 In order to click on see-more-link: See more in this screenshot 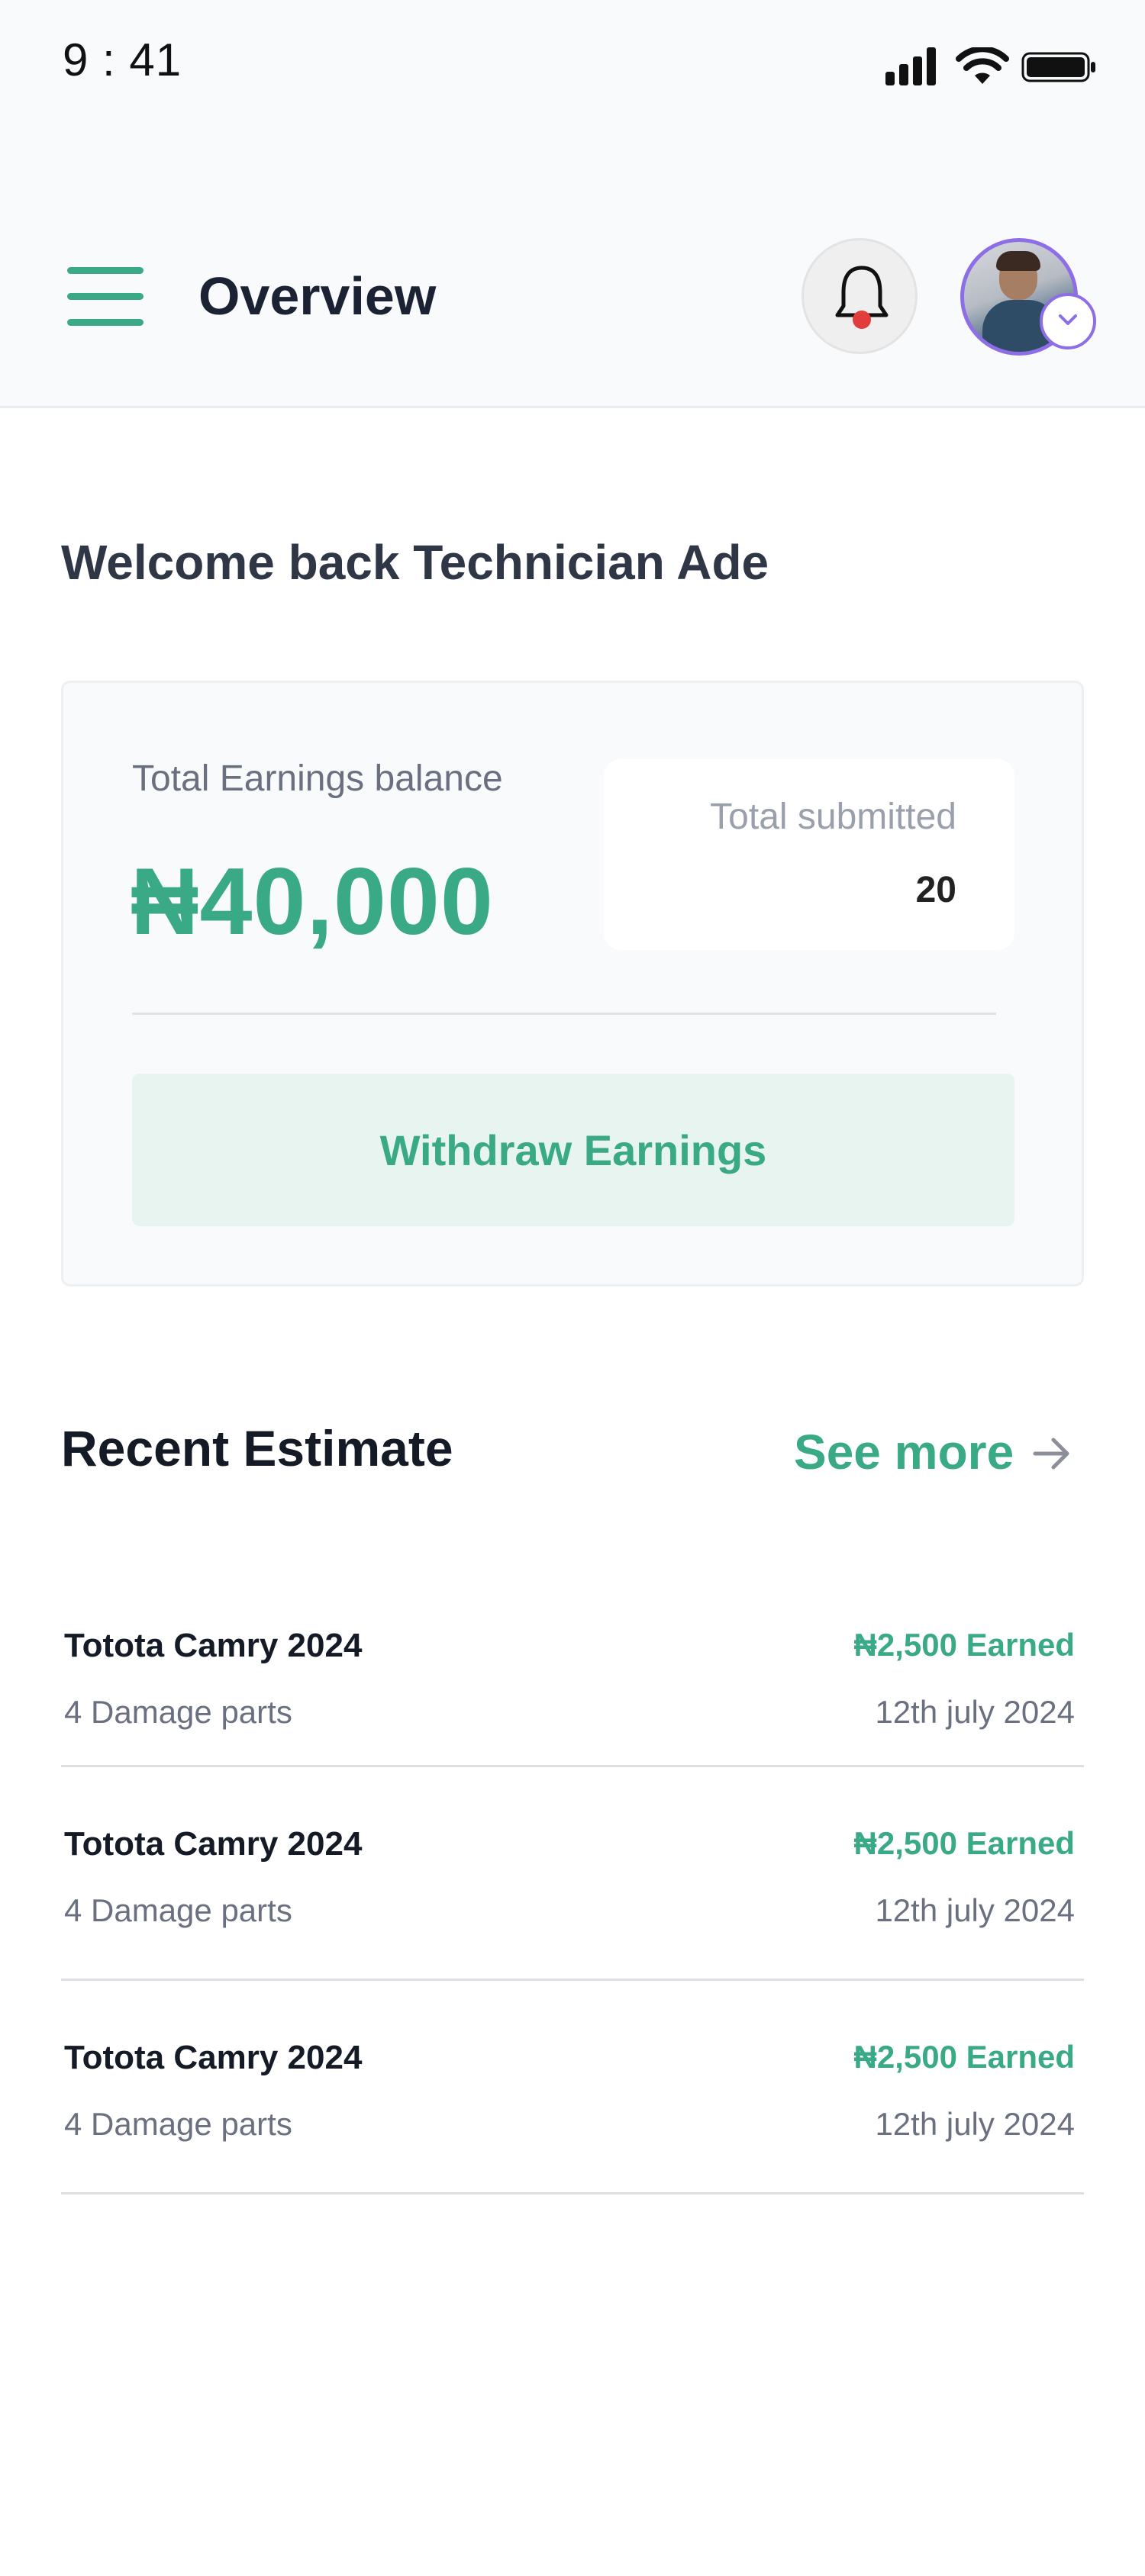, I will do `click(904, 1452)`.